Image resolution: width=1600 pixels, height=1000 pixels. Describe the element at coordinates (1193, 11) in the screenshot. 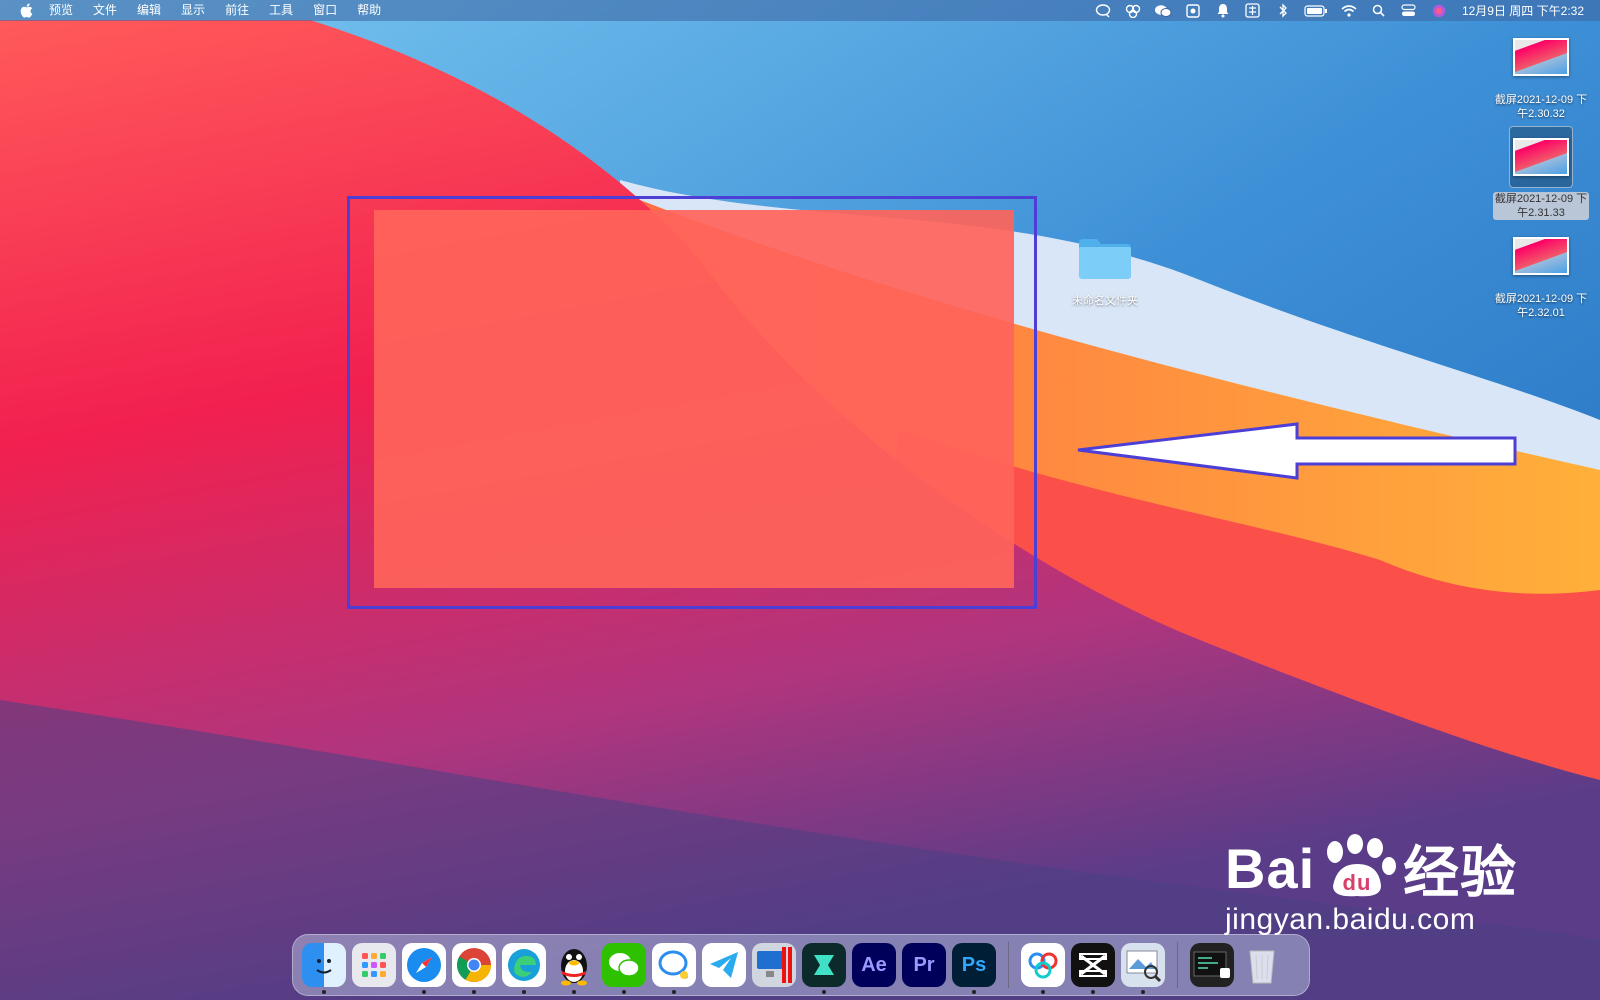

I see `screen-capture-icon` at that location.